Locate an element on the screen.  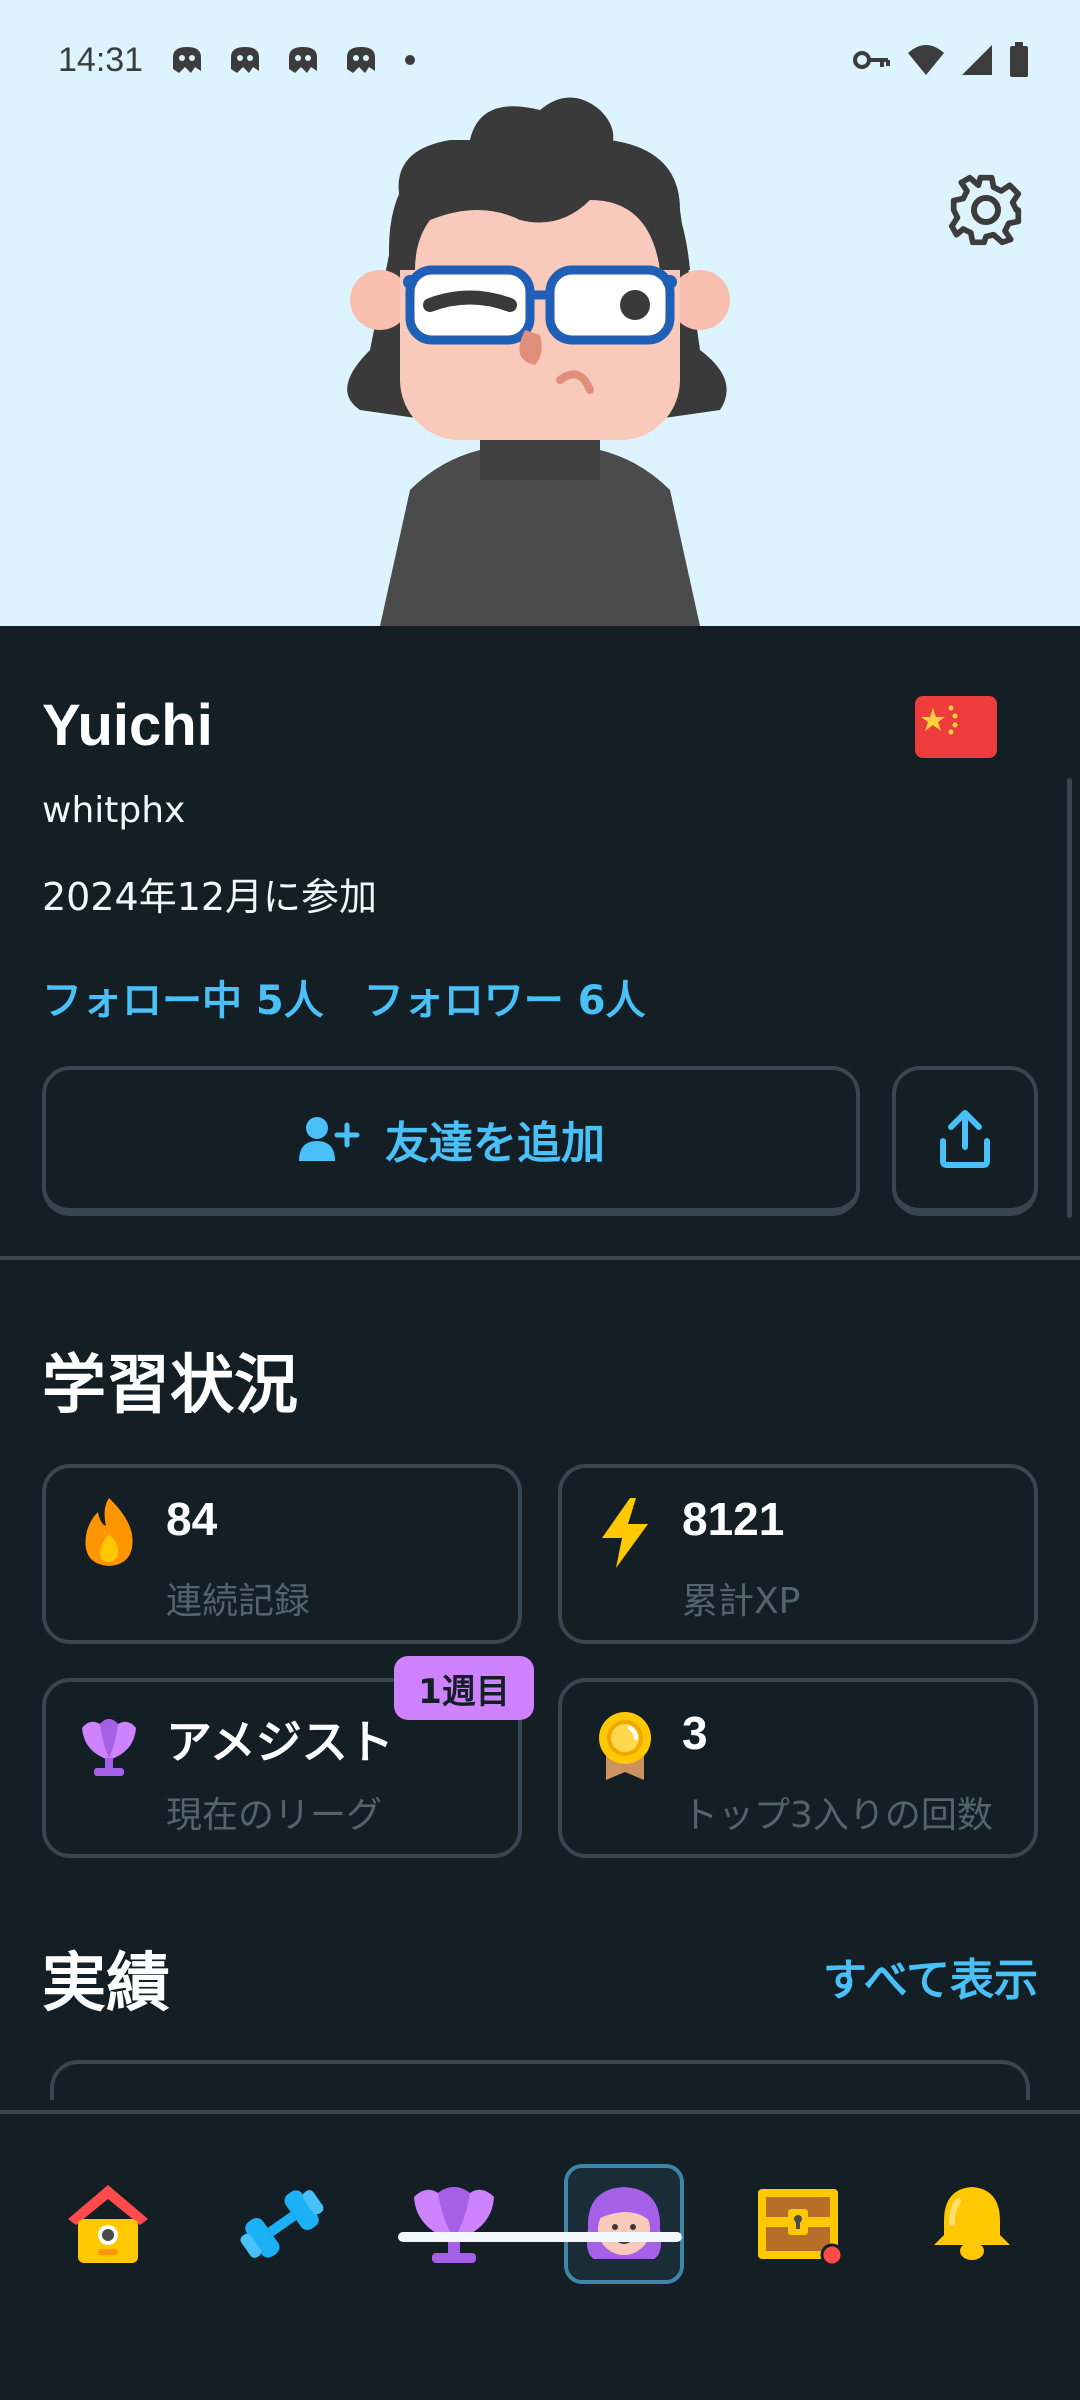
cell-signal-icon is located at coordinates (977, 60).